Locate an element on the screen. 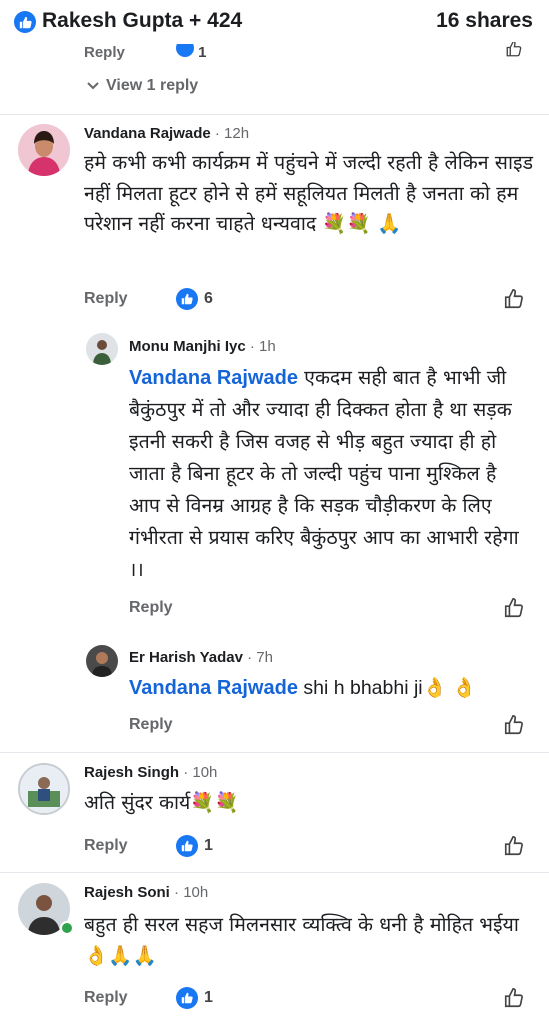 The height and width of the screenshot is (1024, 549). view-replies-button: View 1 reply is located at coordinates (142, 86).